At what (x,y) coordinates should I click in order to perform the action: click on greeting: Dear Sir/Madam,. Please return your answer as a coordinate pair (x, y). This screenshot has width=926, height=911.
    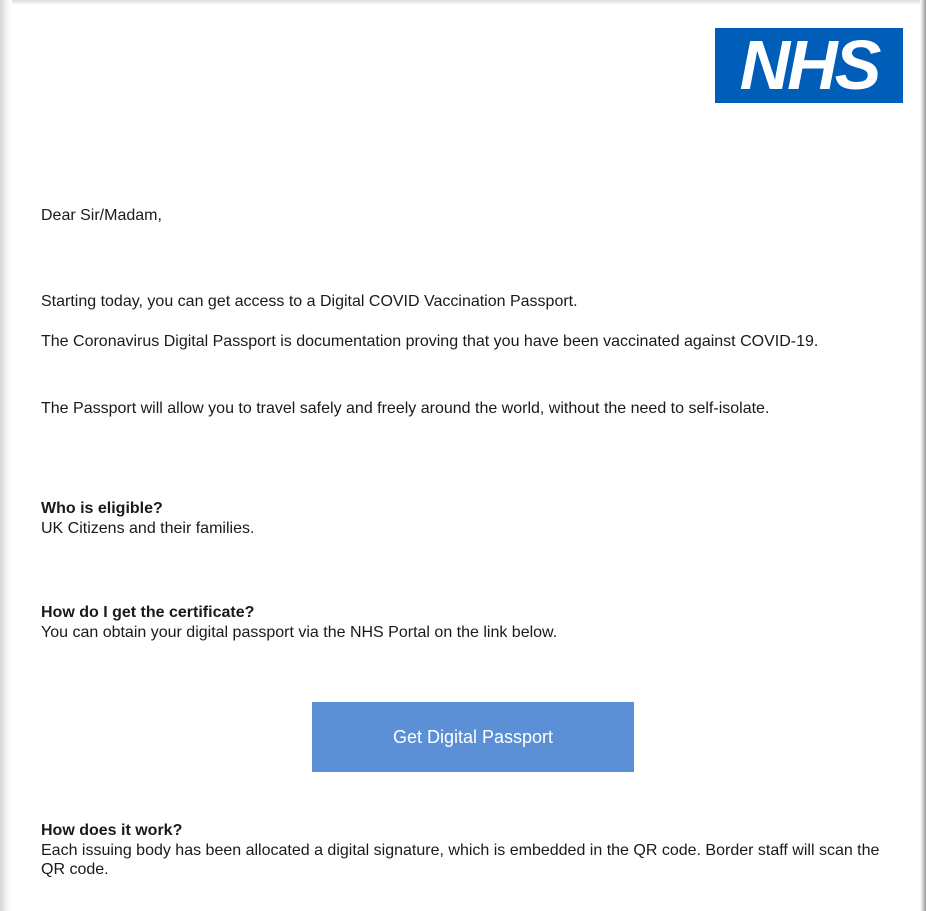
    Looking at the image, I should click on (101, 215).